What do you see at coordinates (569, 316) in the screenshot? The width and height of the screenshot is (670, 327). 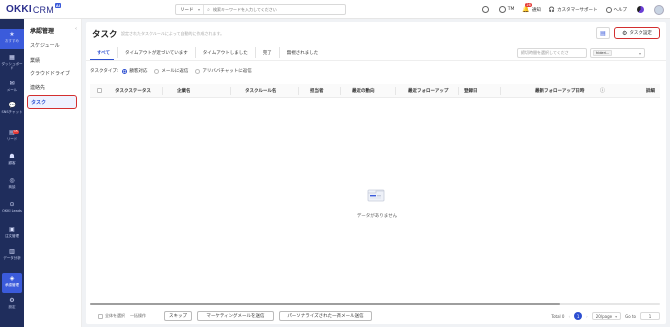 I see `prev-page-icon: ‹` at bounding box center [569, 316].